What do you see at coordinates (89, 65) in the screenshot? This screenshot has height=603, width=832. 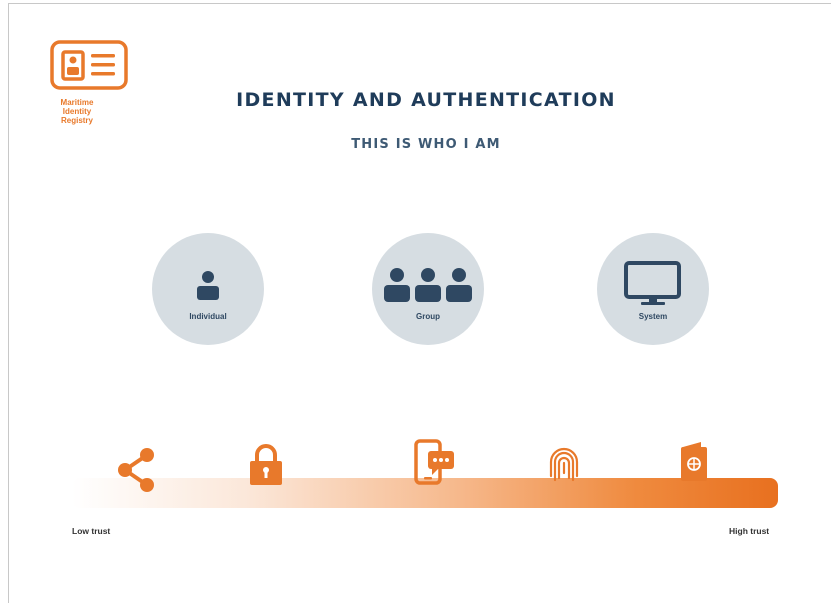 I see `id-card-icon` at bounding box center [89, 65].